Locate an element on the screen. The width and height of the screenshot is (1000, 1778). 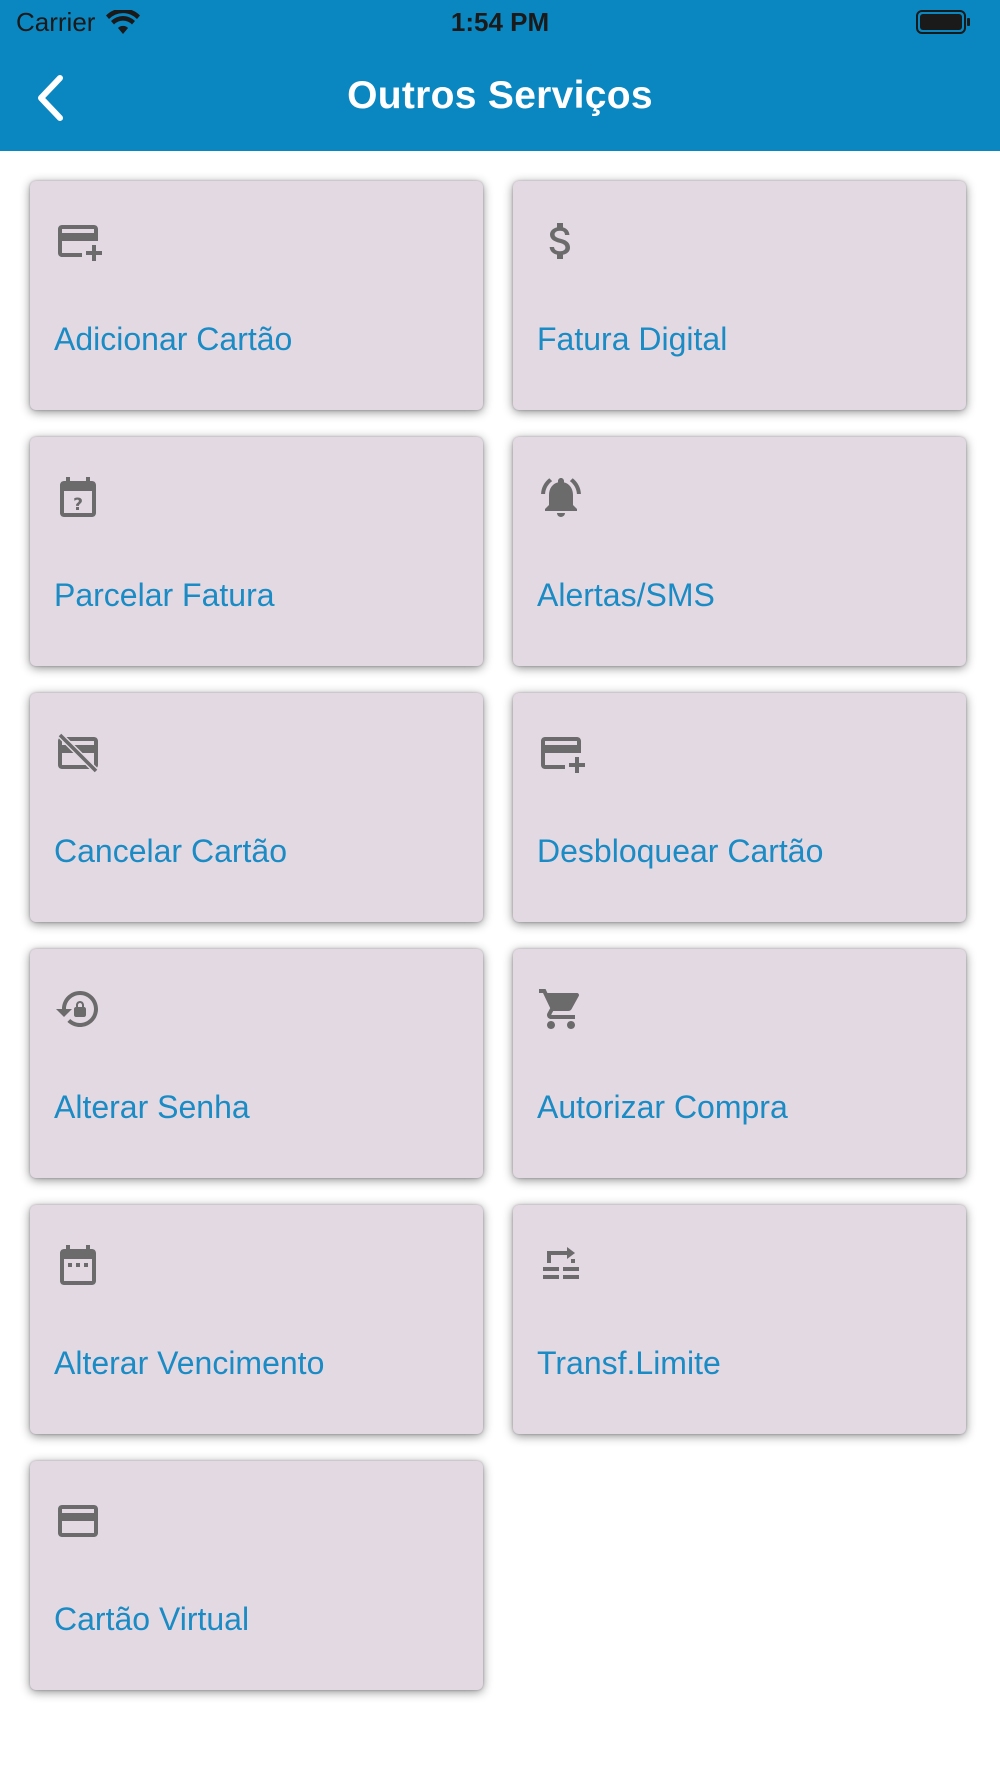
calendar-icon is located at coordinates (78, 1265).